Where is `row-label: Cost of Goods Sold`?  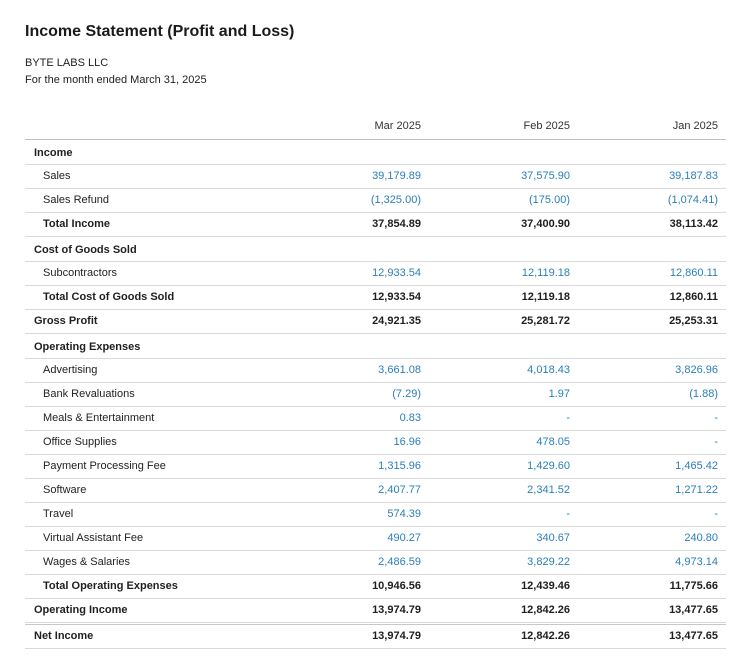 row-label: Cost of Goods Sold is located at coordinates (85, 250).